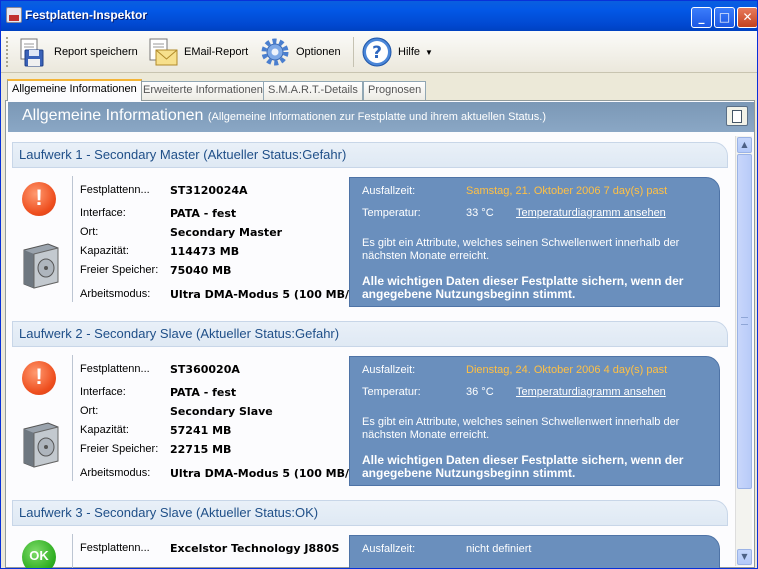 The width and height of the screenshot is (758, 569). I want to click on status-info-box: Ausfallzeit: nicht definiert, so click(534, 551).